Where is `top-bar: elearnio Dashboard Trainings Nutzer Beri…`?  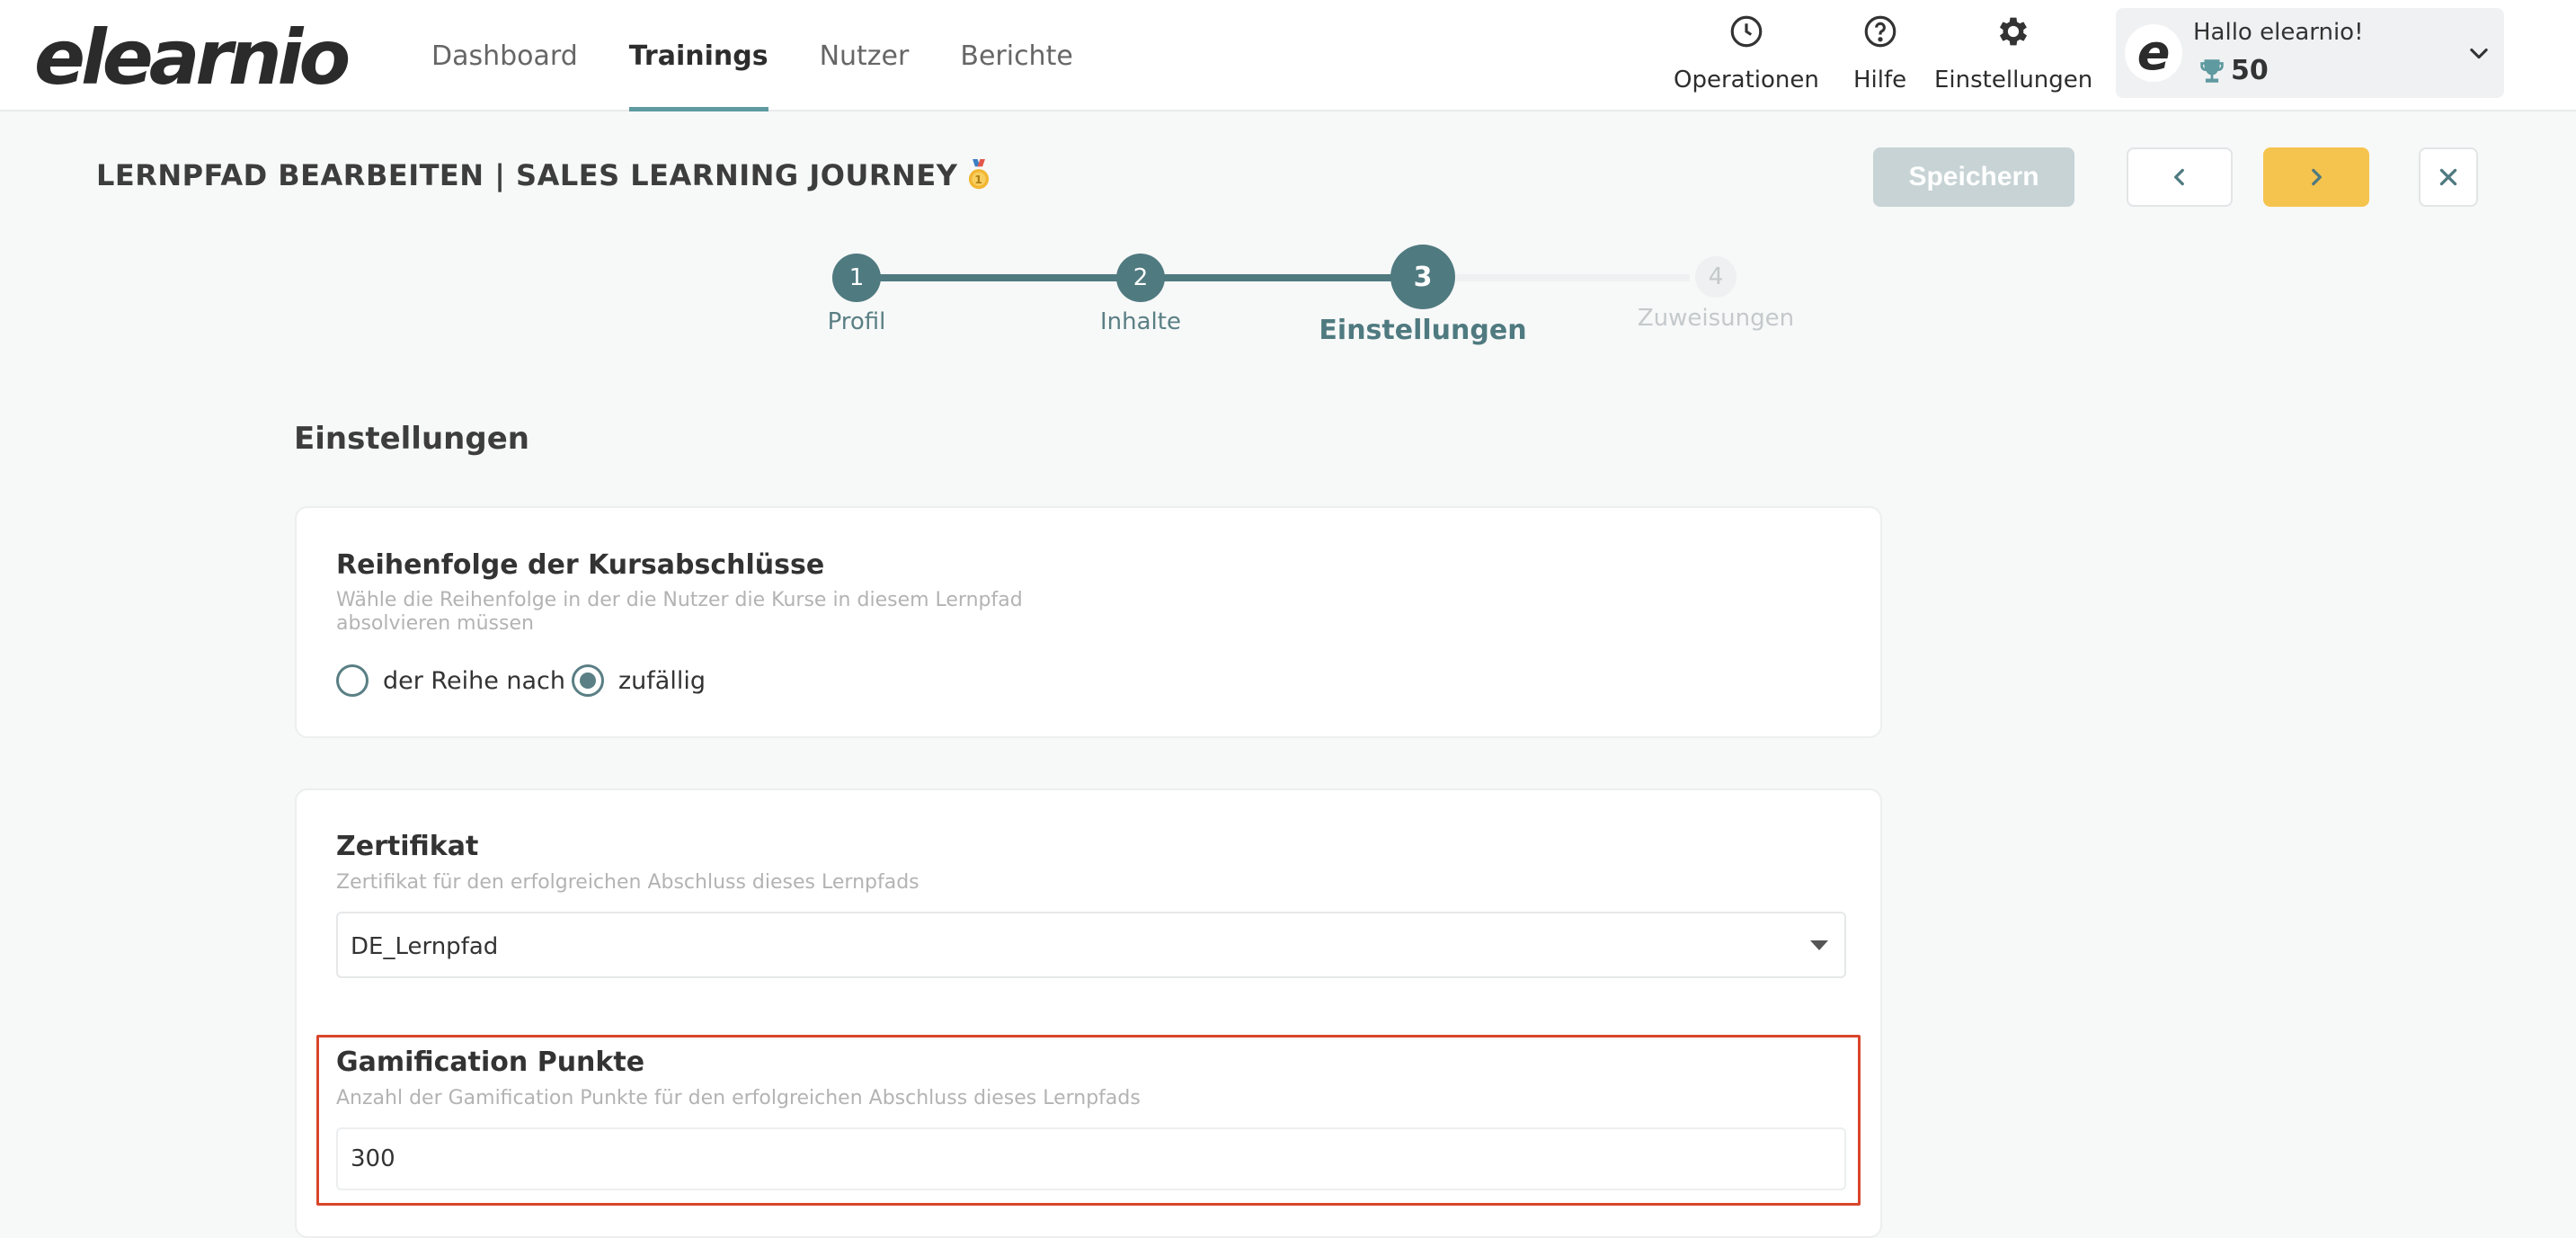 top-bar: elearnio Dashboard Trainings Nutzer Beri… is located at coordinates (1288, 55).